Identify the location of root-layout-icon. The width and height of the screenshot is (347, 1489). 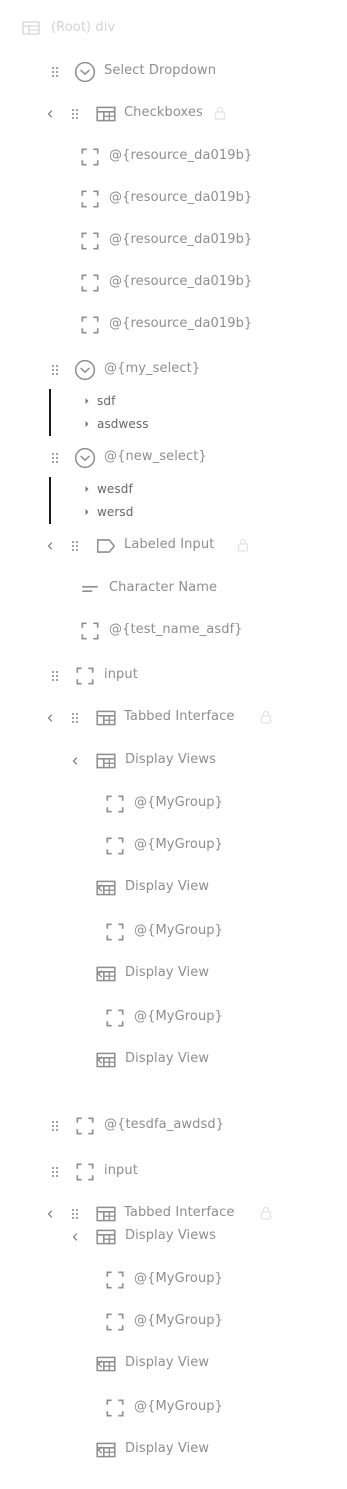
(31, 28).